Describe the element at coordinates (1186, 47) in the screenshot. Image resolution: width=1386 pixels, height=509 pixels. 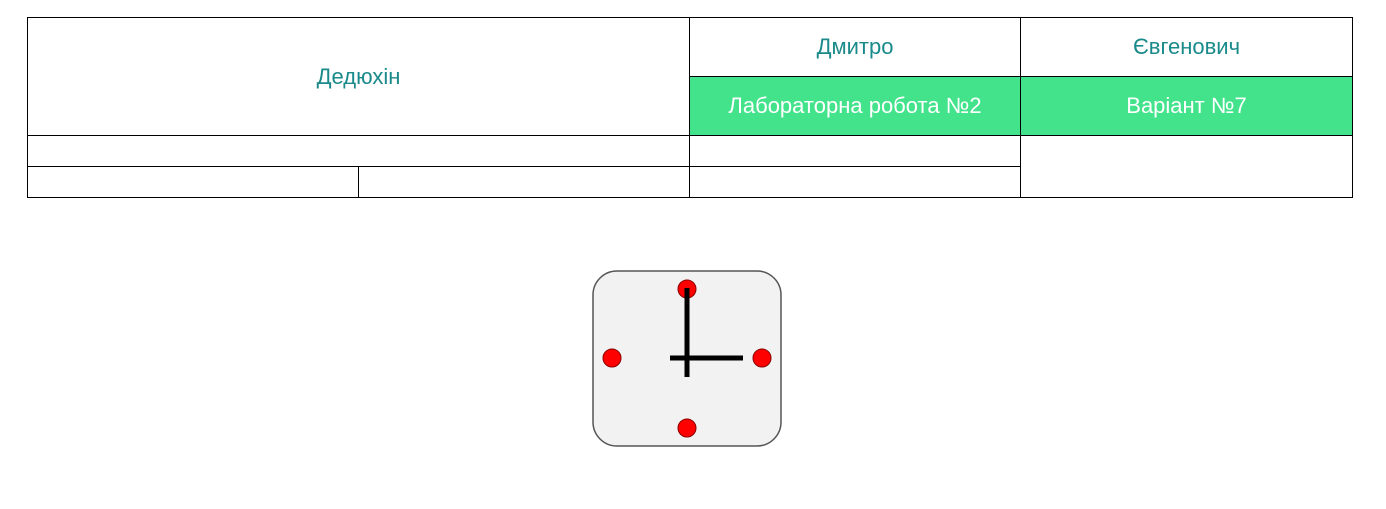
I see `patronymic-cell: Євгенович` at that location.